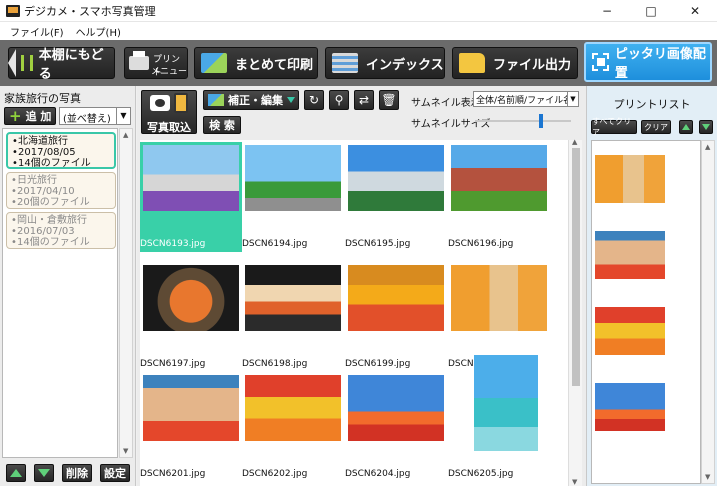  I want to click on trash-button: 🗑, so click(389, 100).